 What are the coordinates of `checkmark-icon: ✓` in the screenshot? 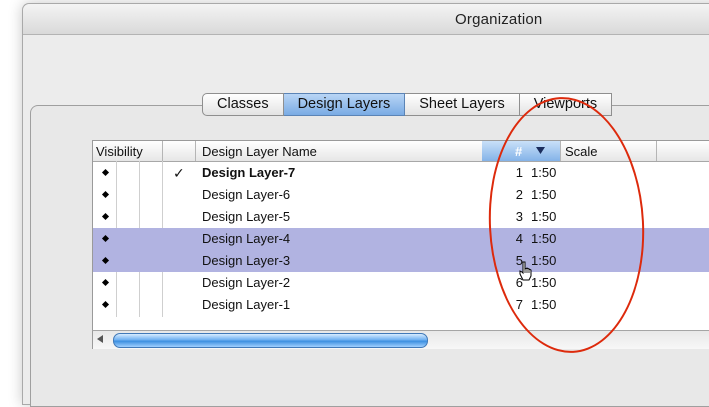 It's located at (179, 173).